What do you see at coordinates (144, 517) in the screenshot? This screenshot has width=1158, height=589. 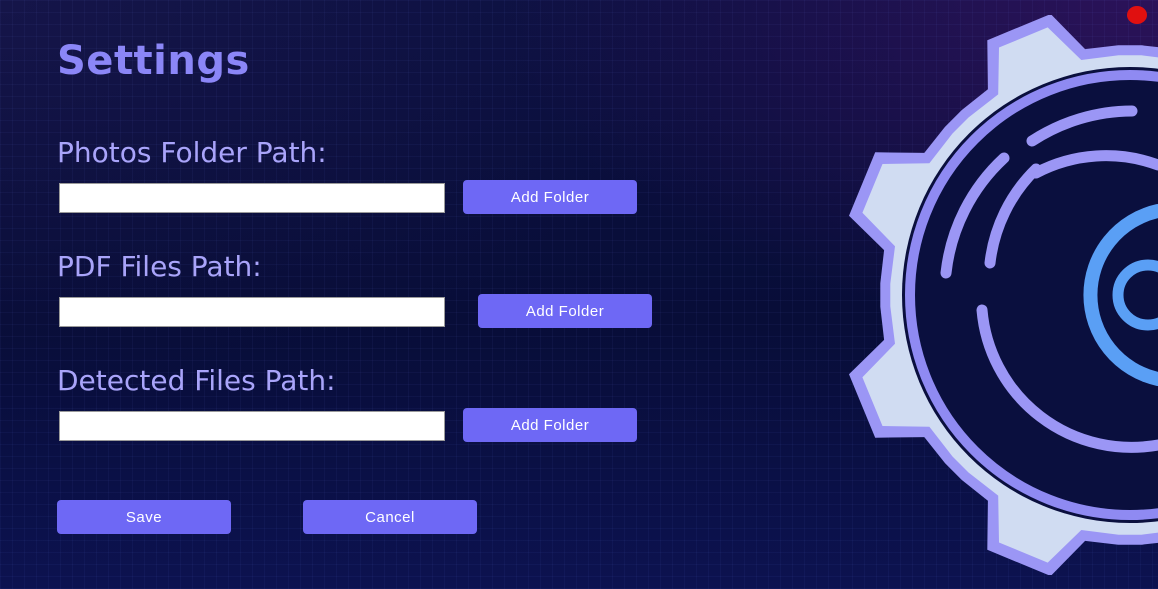 I see `save-button: Save` at bounding box center [144, 517].